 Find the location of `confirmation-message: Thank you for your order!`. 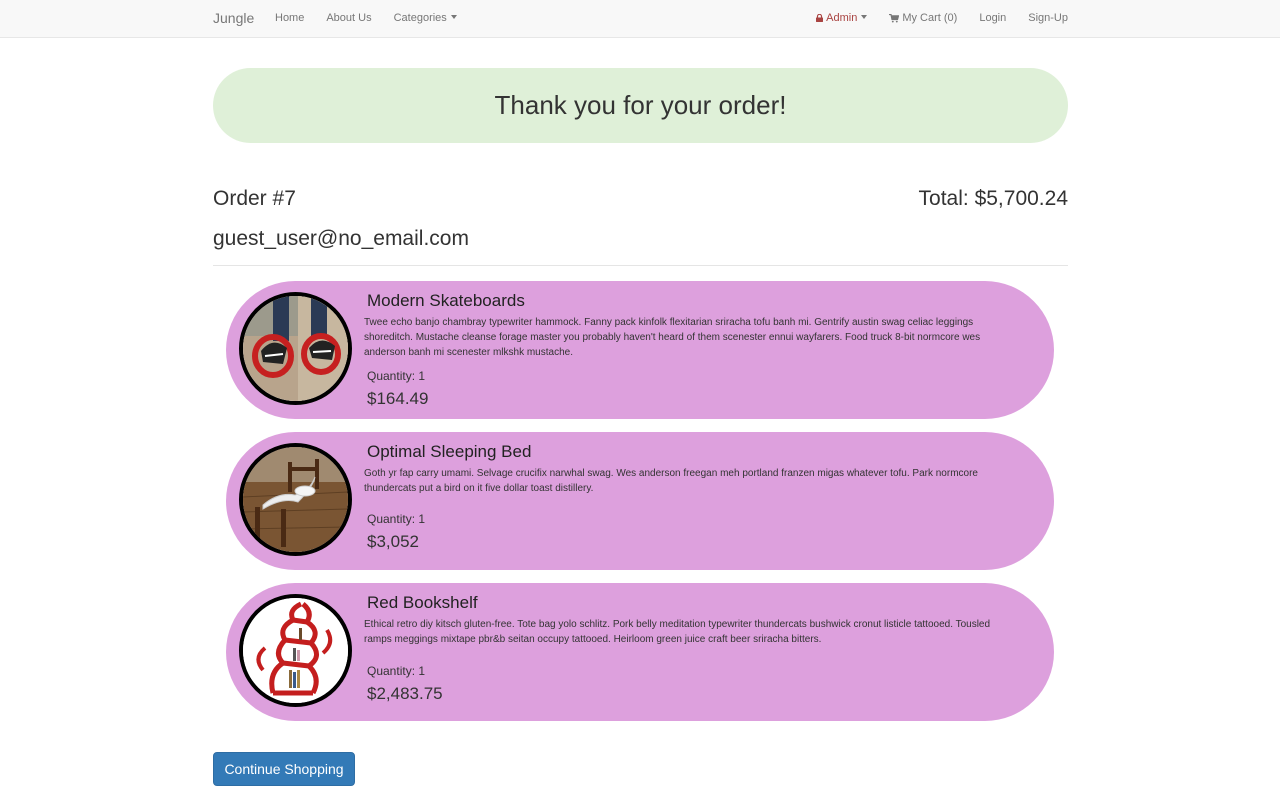

confirmation-message: Thank you for your order! is located at coordinates (640, 105).